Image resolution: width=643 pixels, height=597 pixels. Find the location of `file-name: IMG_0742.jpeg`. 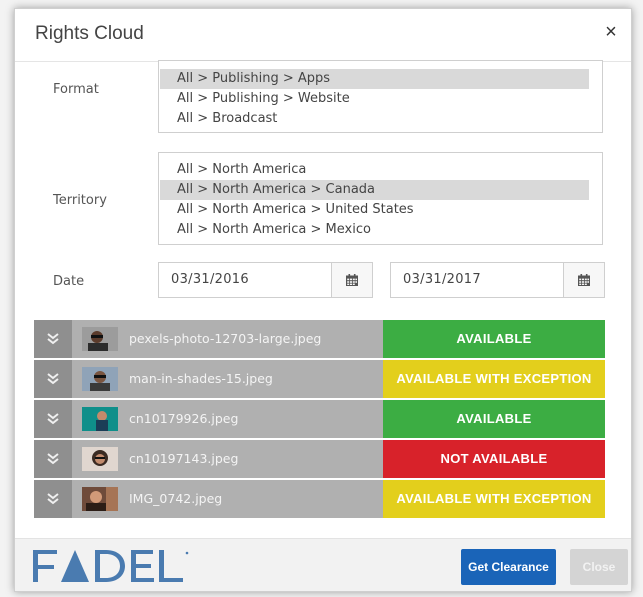

file-name: IMG_0742.jpeg is located at coordinates (176, 498).